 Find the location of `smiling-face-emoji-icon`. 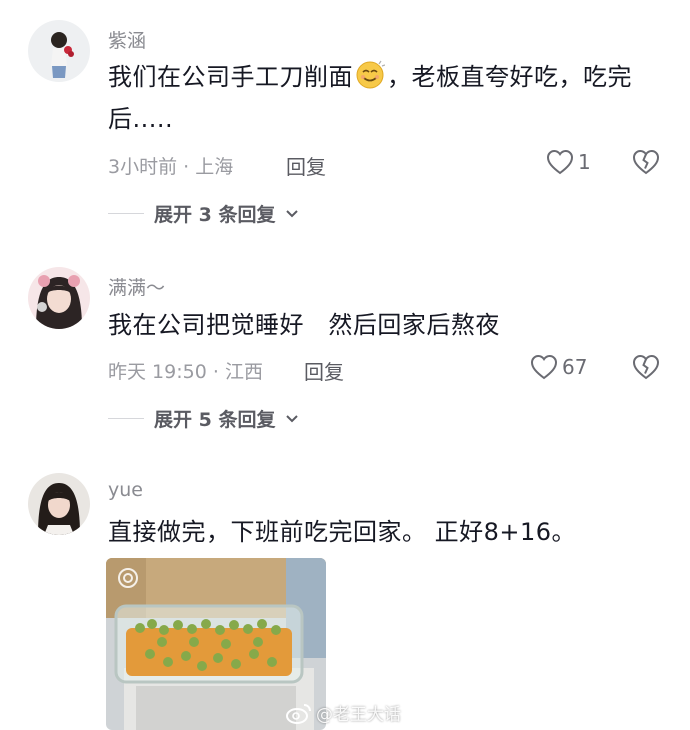

smiling-face-emoji-icon is located at coordinates (370, 74).